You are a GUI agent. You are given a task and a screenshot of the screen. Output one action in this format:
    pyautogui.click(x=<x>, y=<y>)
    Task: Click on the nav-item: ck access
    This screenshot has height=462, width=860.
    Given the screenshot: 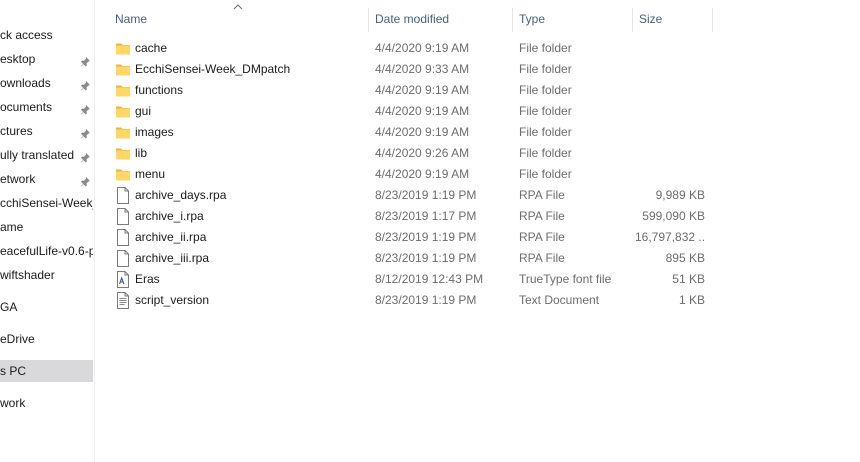 What is the action you would take?
    pyautogui.click(x=46, y=35)
    